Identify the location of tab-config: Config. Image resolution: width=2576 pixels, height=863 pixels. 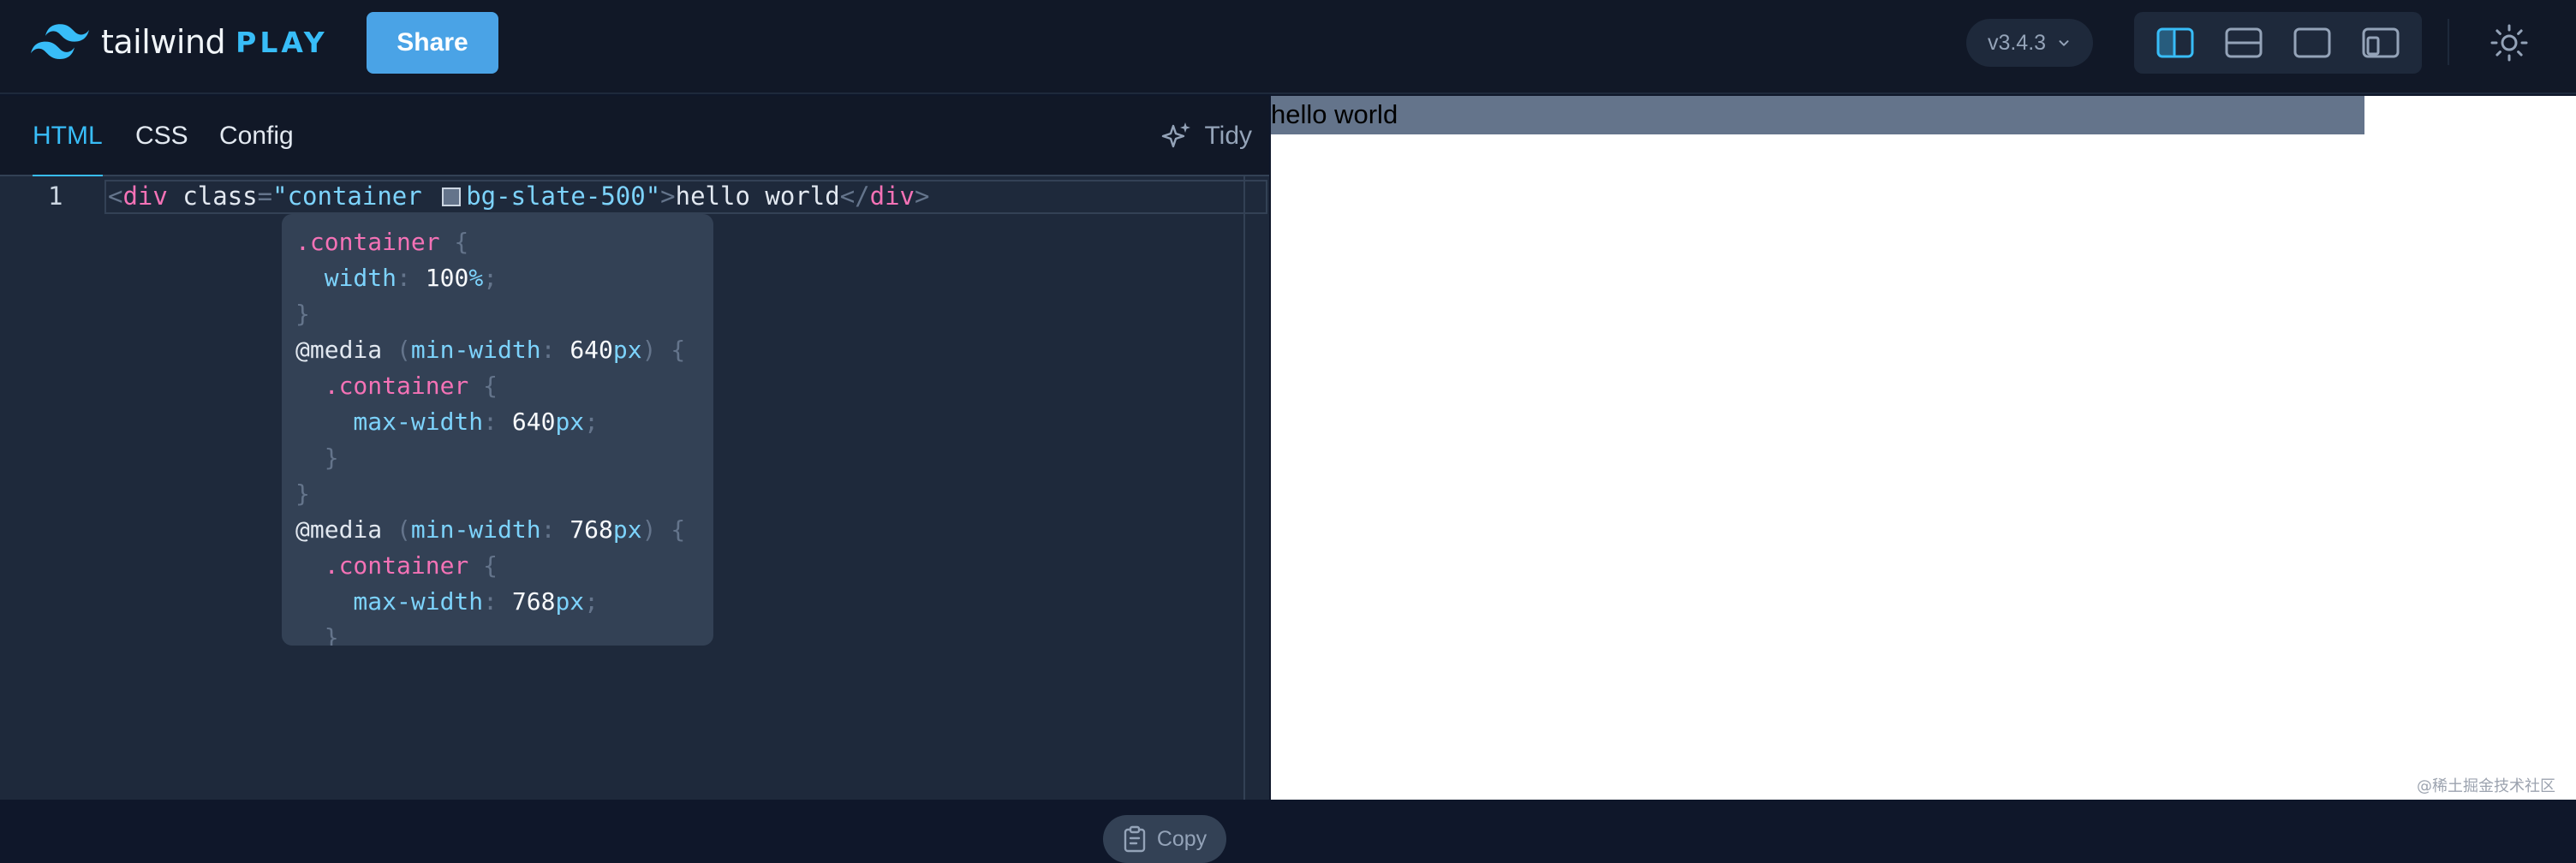
(256, 136).